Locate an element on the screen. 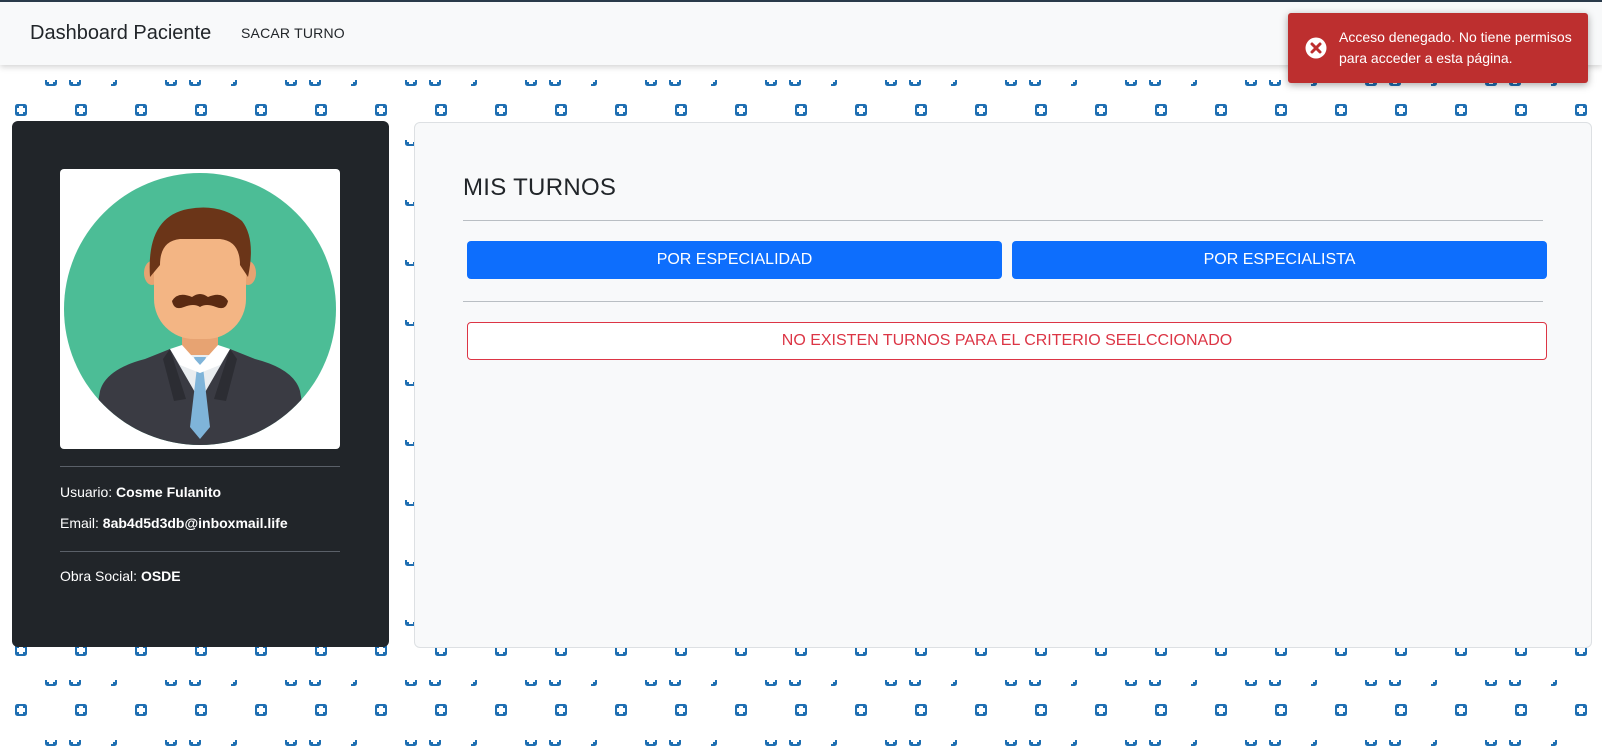 This screenshot has width=1602, height=753. buttons-divider is located at coordinates (1003, 301).